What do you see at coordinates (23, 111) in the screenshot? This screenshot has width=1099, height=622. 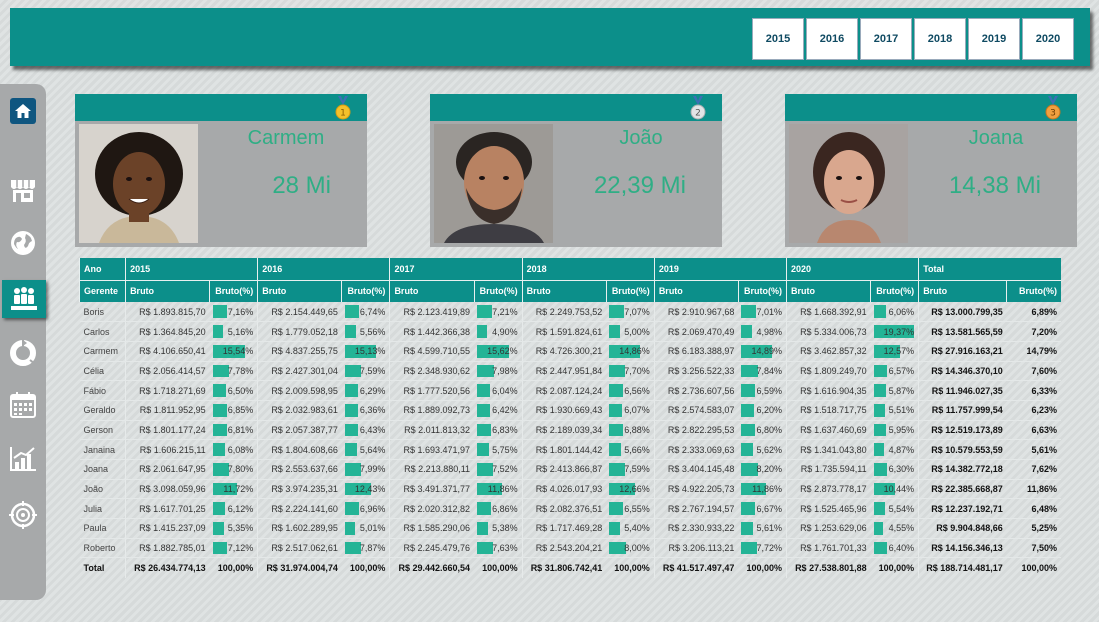 I see `nav-home` at bounding box center [23, 111].